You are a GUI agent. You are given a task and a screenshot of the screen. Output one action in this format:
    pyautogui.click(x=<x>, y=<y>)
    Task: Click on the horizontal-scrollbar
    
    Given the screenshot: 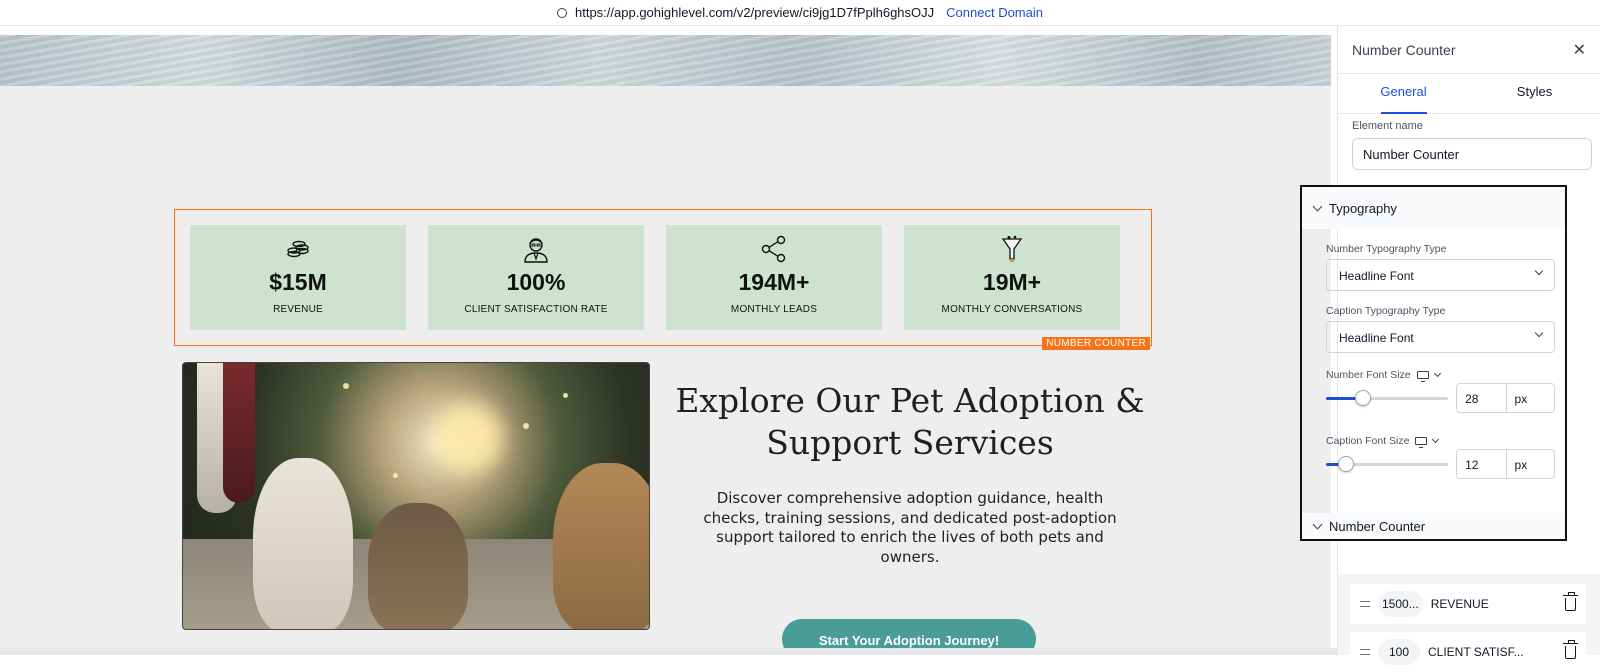 What is the action you would take?
    pyautogui.click(x=668, y=651)
    